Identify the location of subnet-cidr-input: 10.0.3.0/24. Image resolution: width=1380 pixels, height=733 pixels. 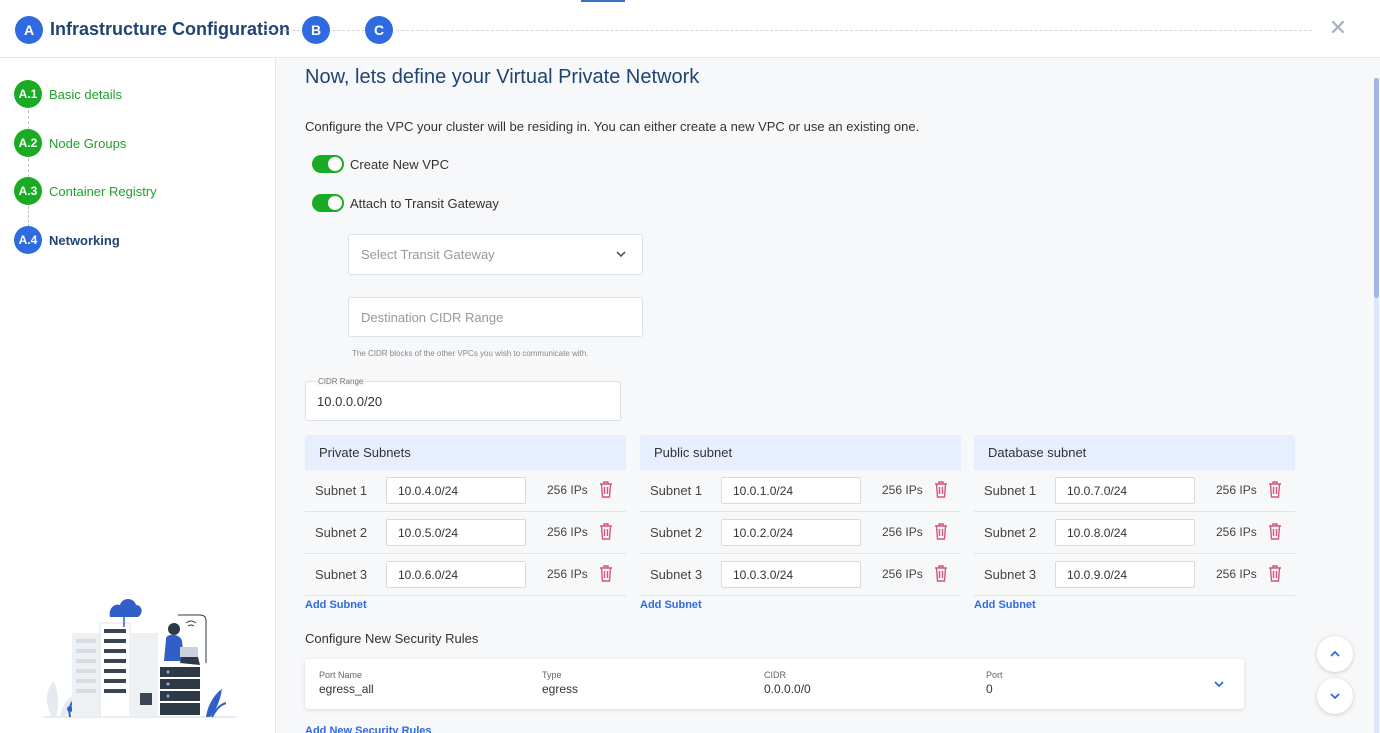
(791, 574).